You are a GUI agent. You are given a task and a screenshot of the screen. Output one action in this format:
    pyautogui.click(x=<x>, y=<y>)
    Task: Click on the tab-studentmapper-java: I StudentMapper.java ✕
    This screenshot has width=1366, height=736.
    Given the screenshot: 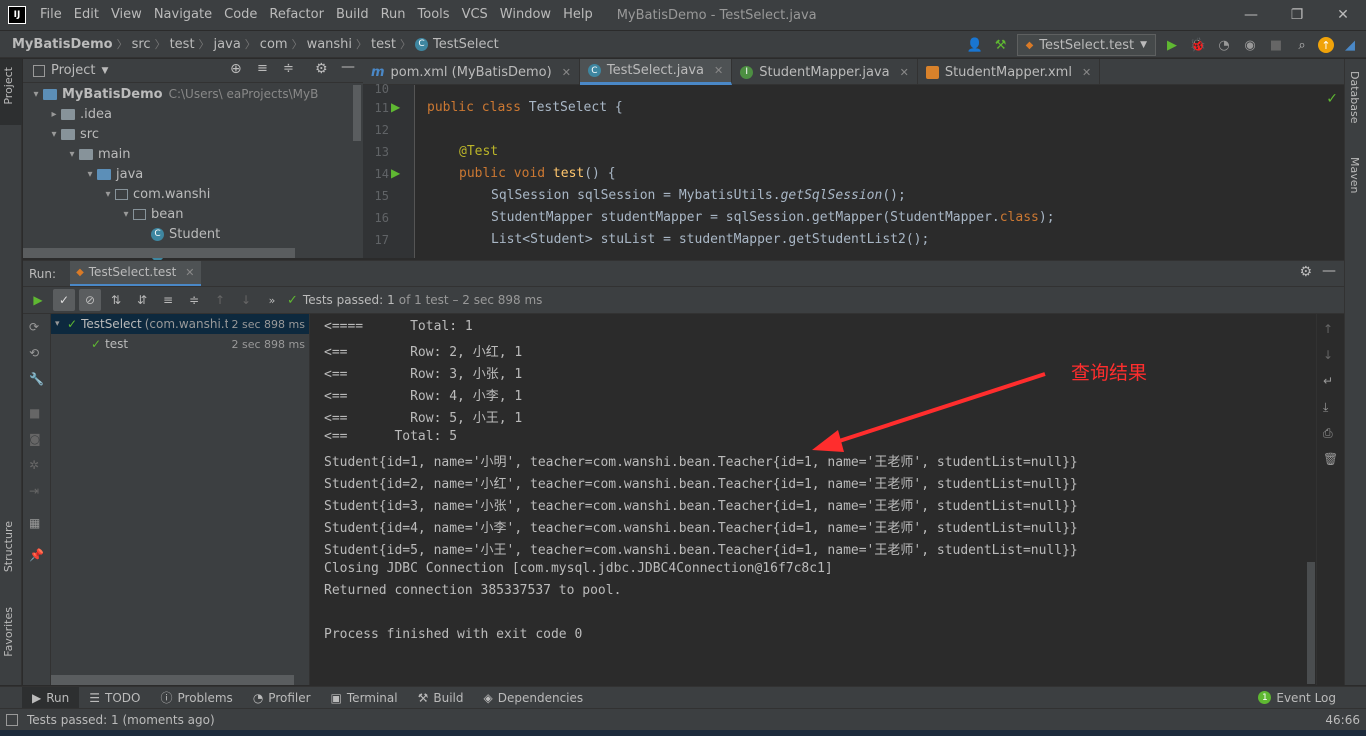 What is the action you would take?
    pyautogui.click(x=825, y=72)
    